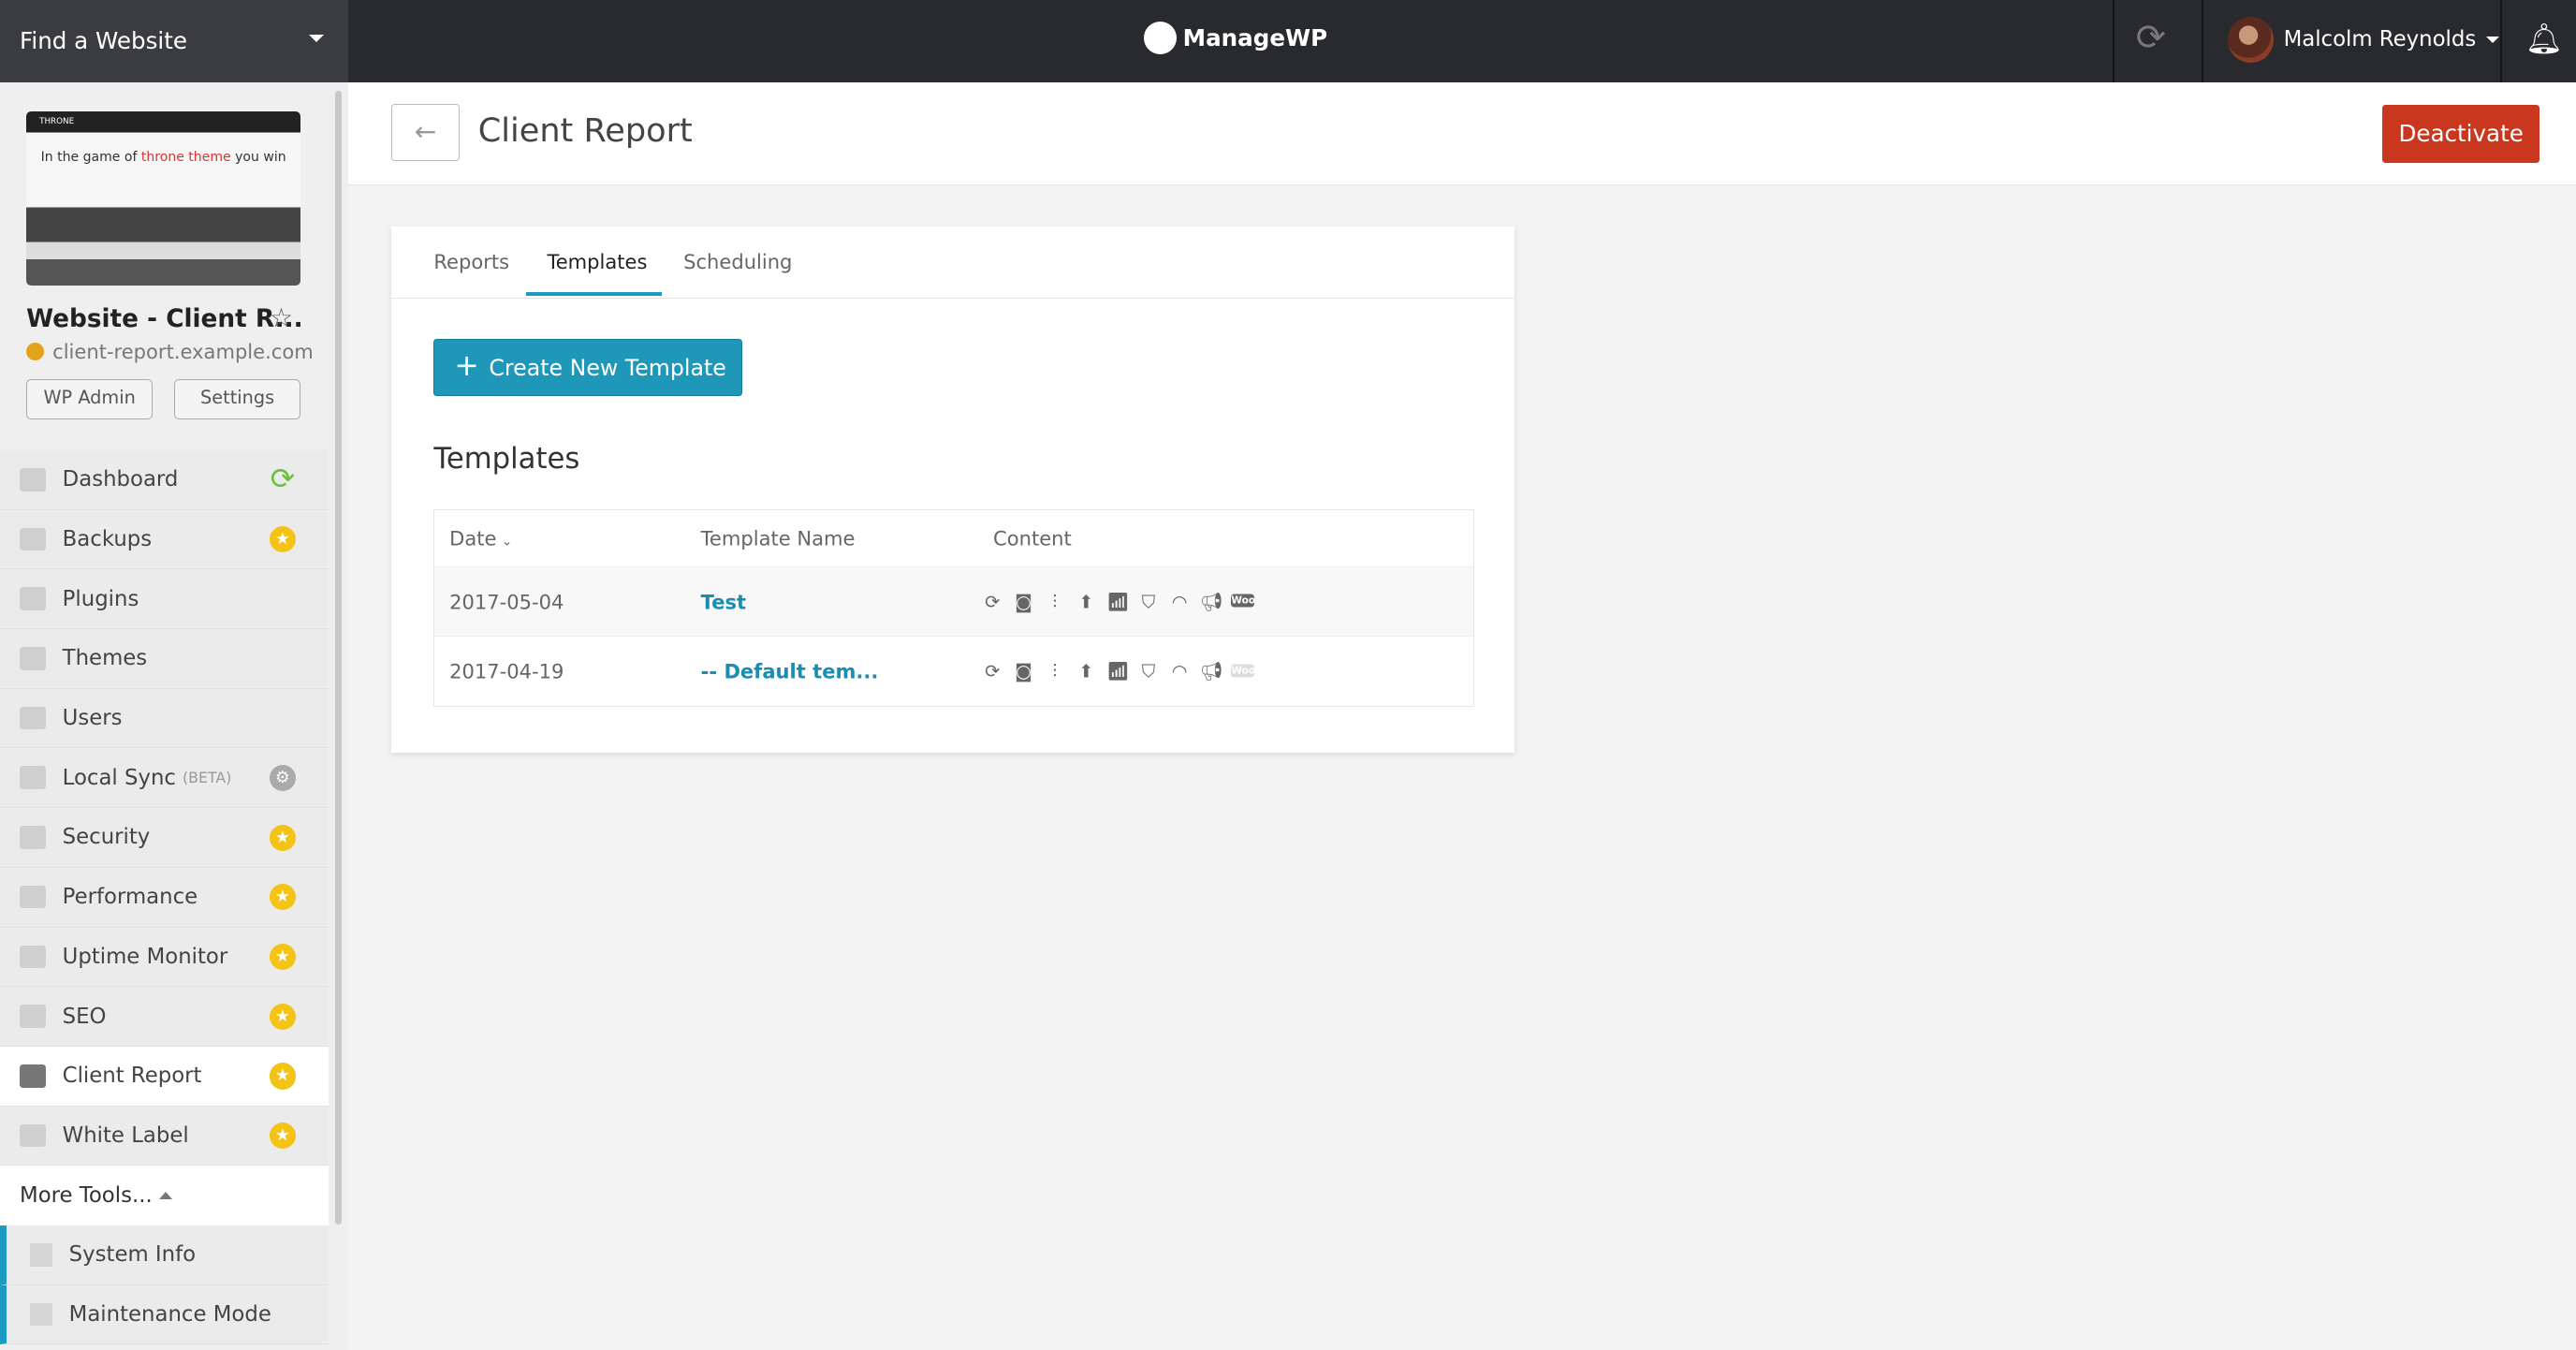 Image resolution: width=2576 pixels, height=1350 pixels. What do you see at coordinates (1211, 671) in the screenshot?
I see `seo-icon: 📢︎` at bounding box center [1211, 671].